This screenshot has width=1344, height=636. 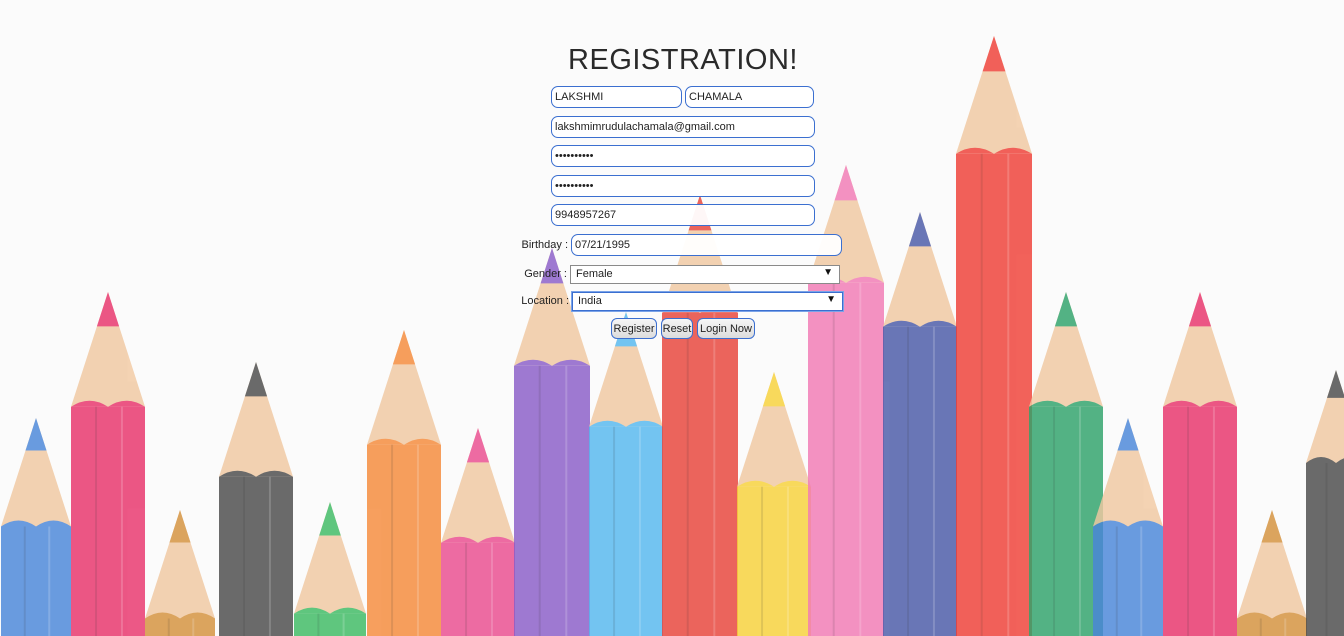 What do you see at coordinates (706, 245) in the screenshot?
I see `birthday-input` at bounding box center [706, 245].